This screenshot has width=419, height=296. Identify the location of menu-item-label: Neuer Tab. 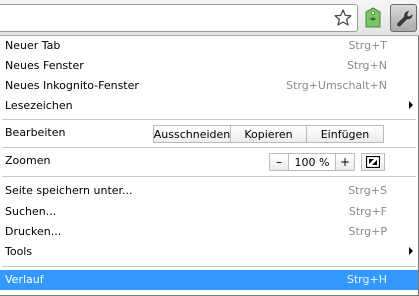
(33, 45).